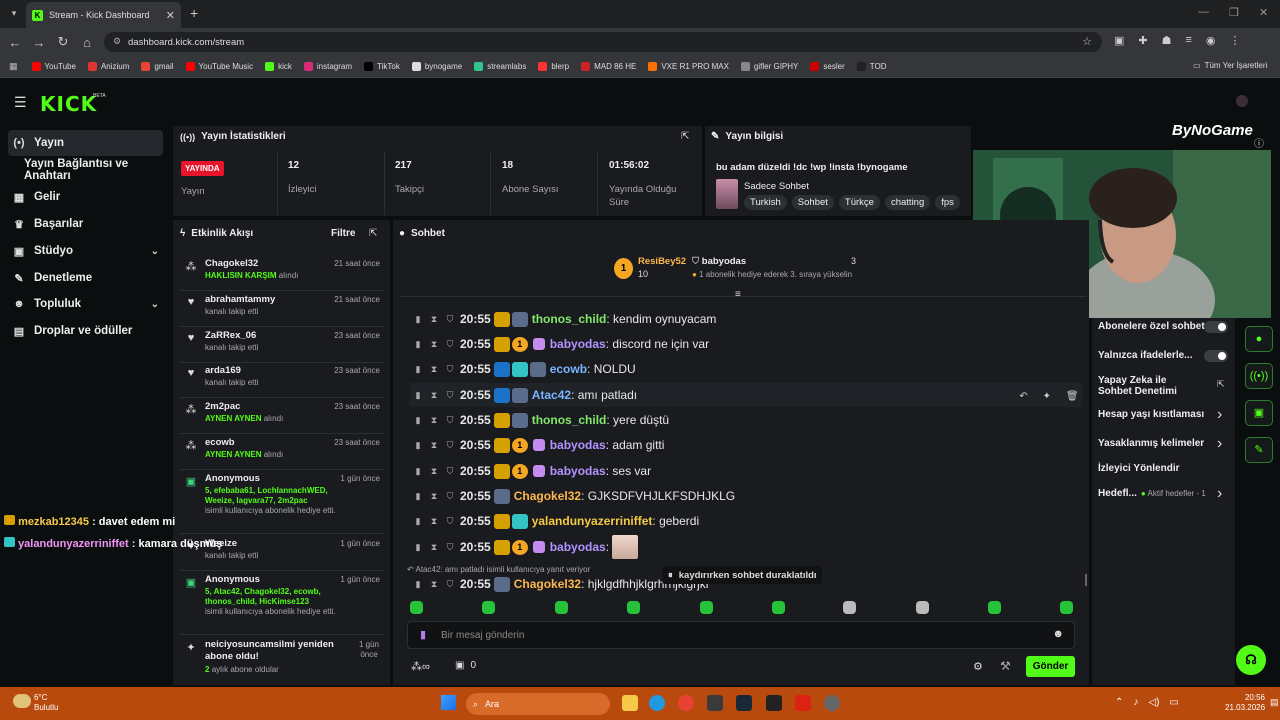  Describe the element at coordinates (741, 635) in the screenshot. I see `chat-input: ▮ Bir mesaj gönderin ☻` at that location.